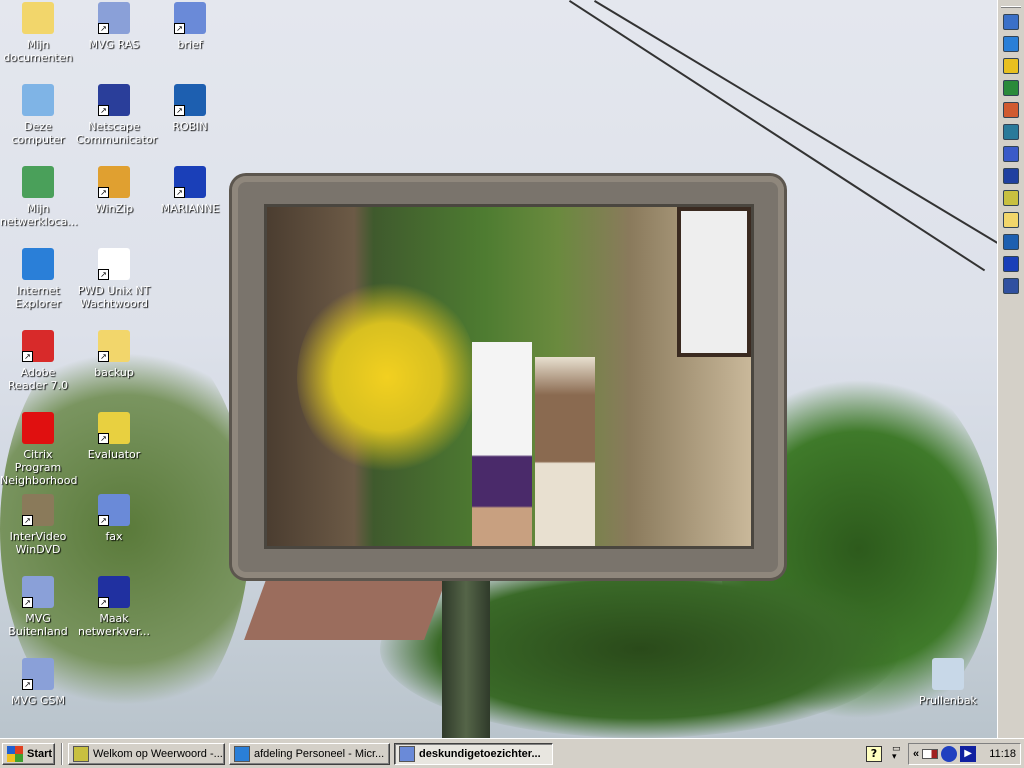  What do you see at coordinates (1011, 286) in the screenshot?
I see `quick-launch-media-player-icon` at bounding box center [1011, 286].